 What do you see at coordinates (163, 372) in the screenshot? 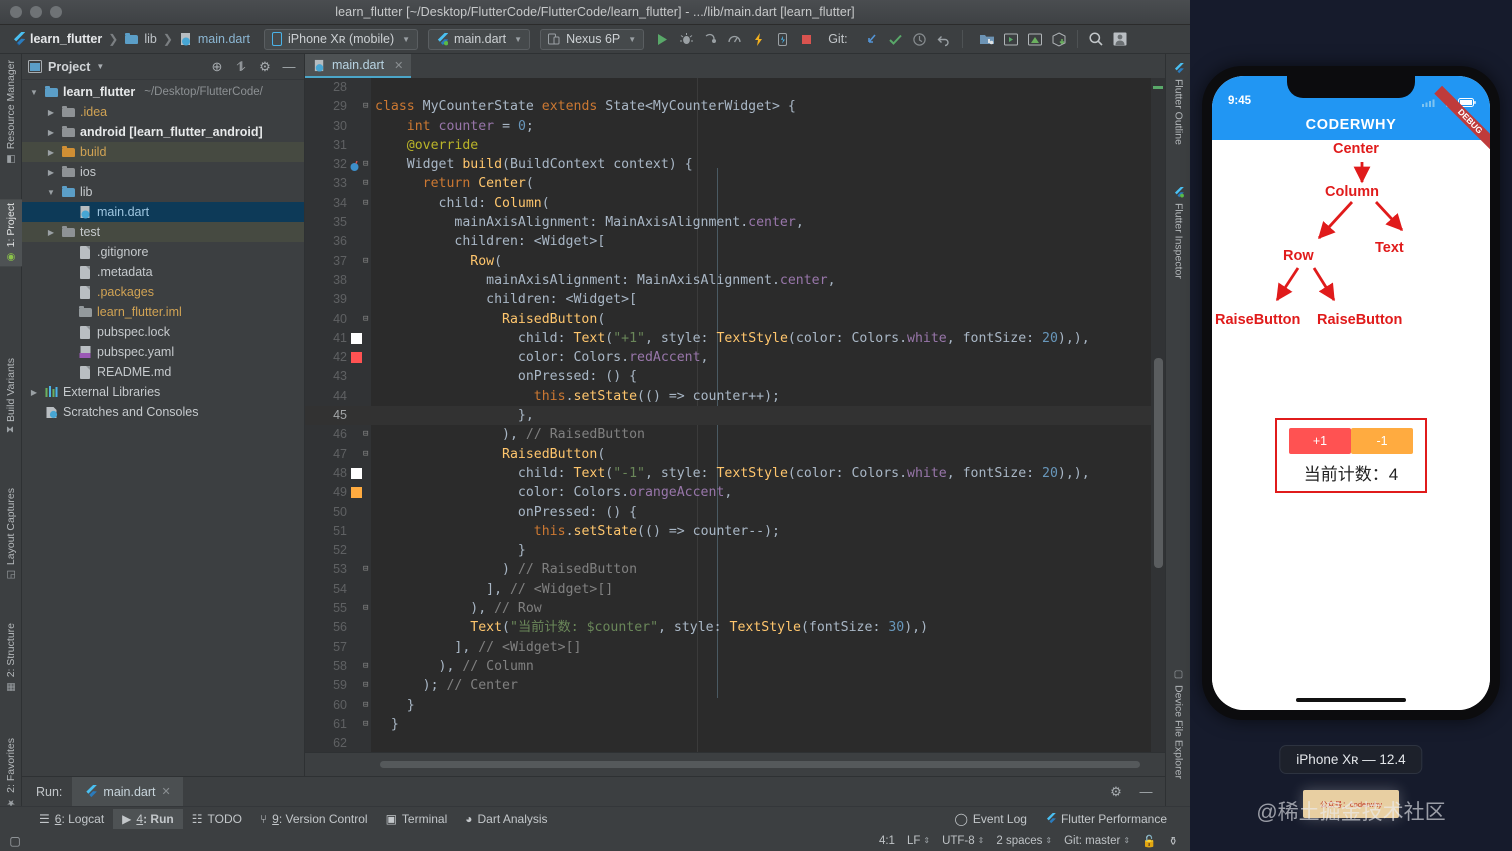
I see `tree-row: README.md` at bounding box center [163, 372].